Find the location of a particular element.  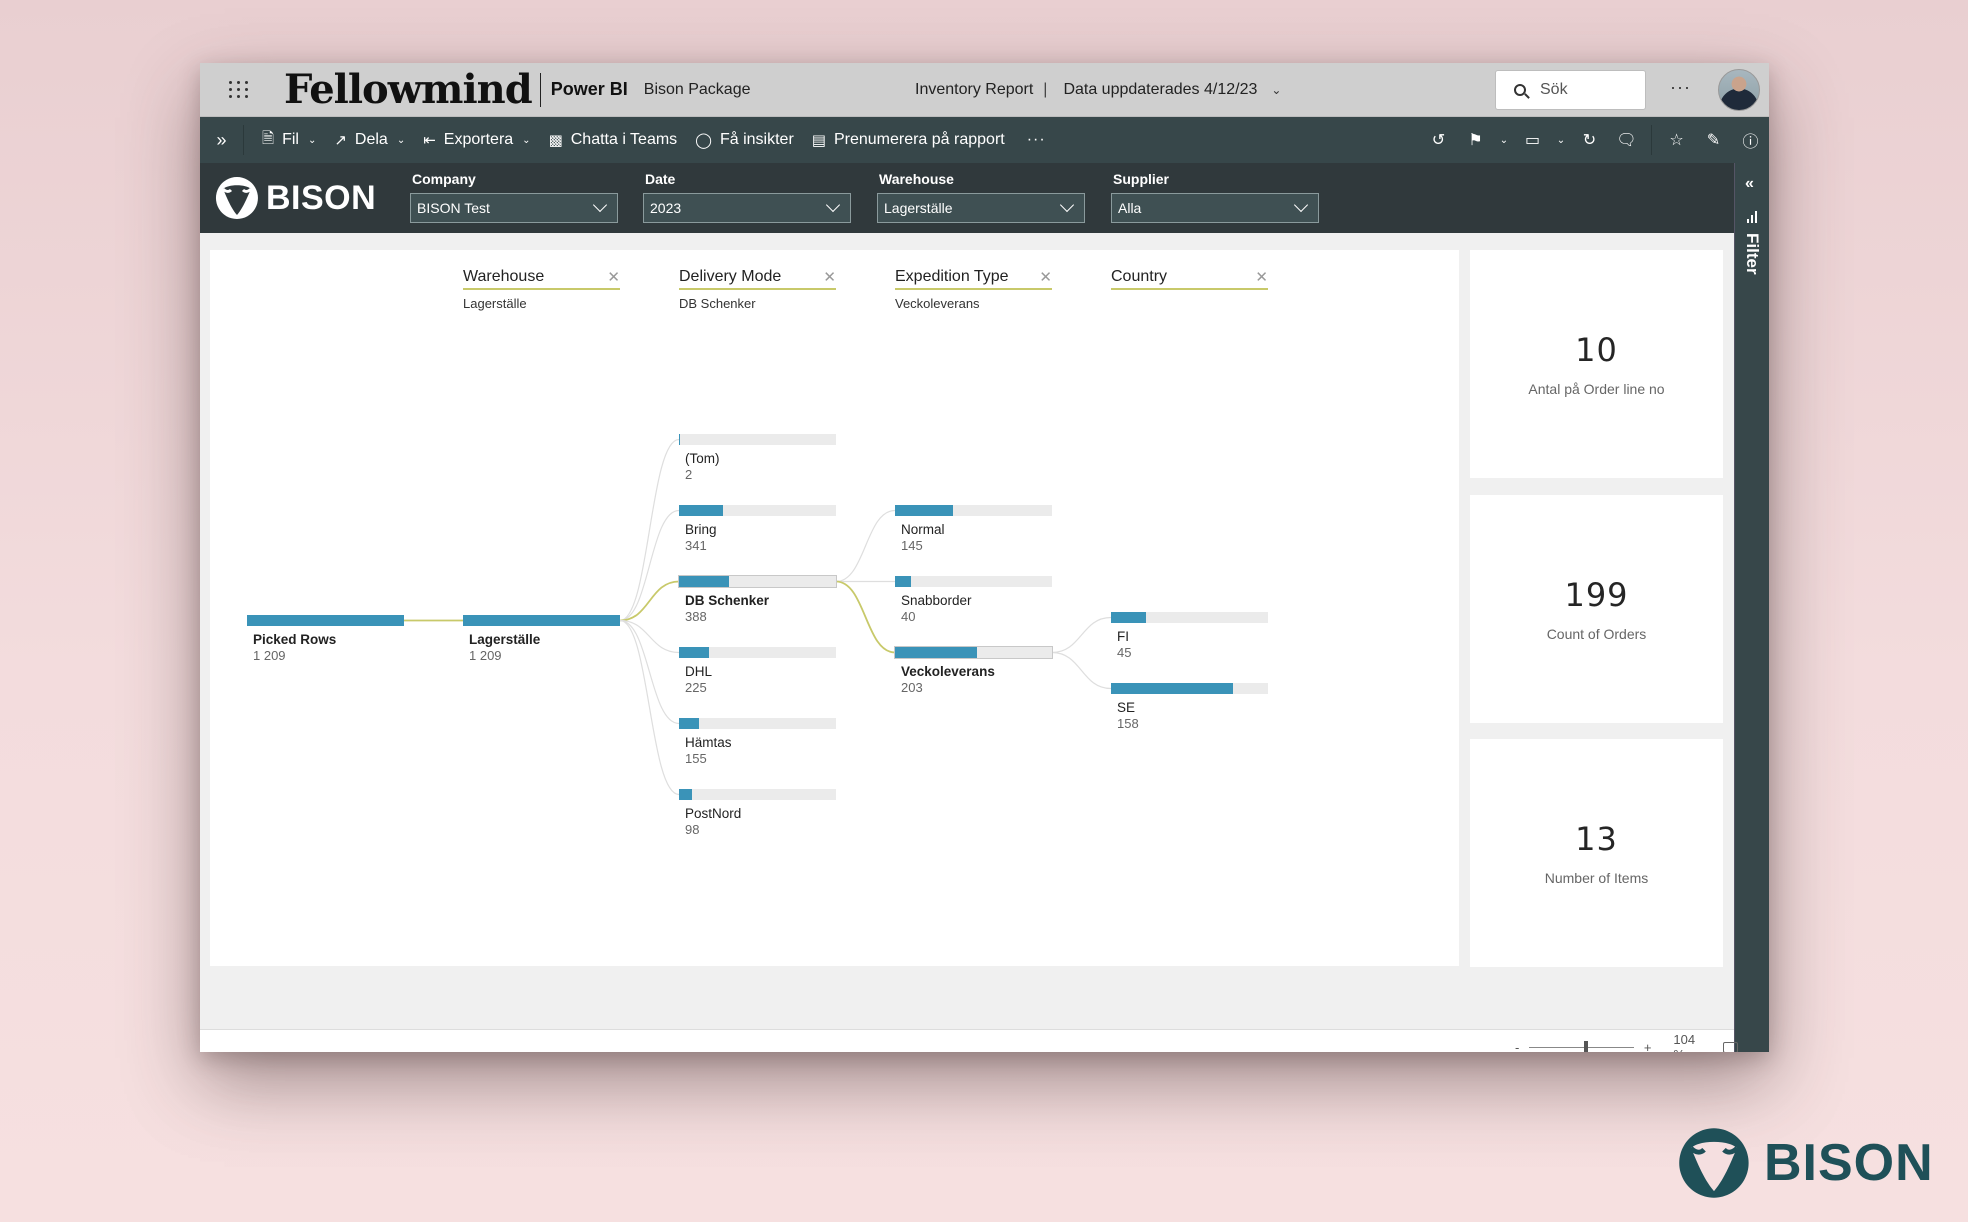

user-avatar is located at coordinates (1739, 90).